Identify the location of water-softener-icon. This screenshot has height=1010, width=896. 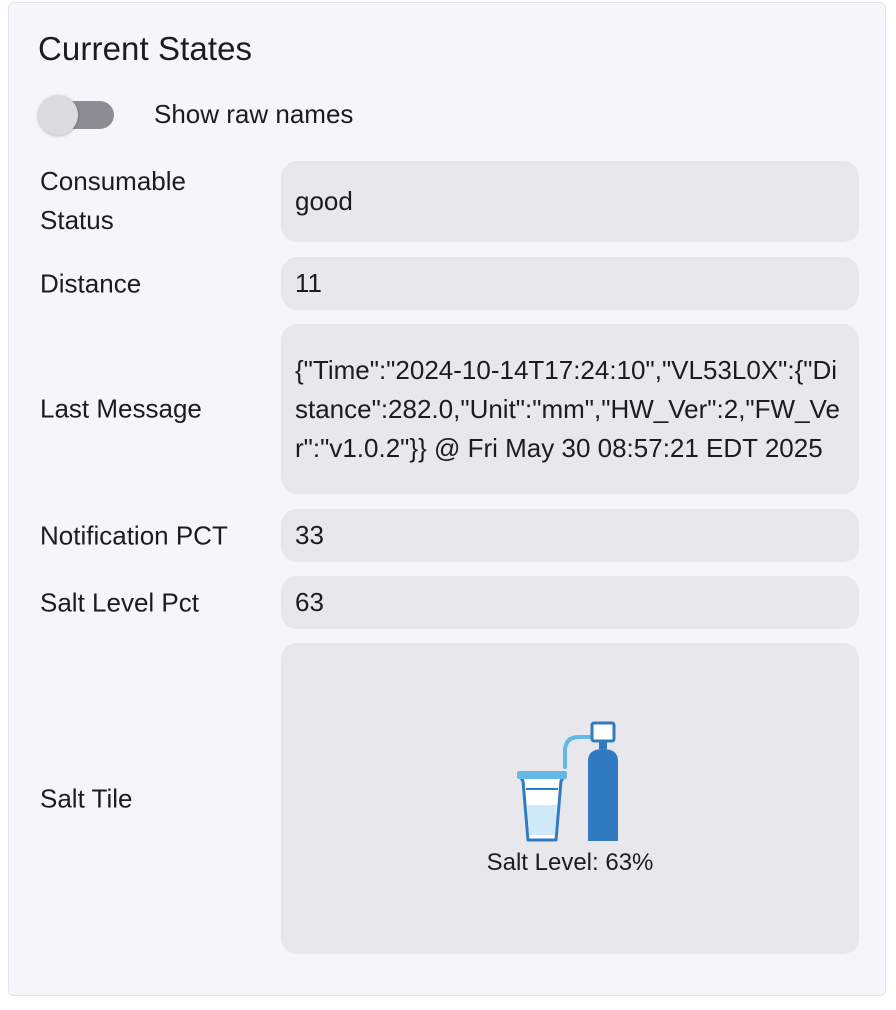
(567, 781).